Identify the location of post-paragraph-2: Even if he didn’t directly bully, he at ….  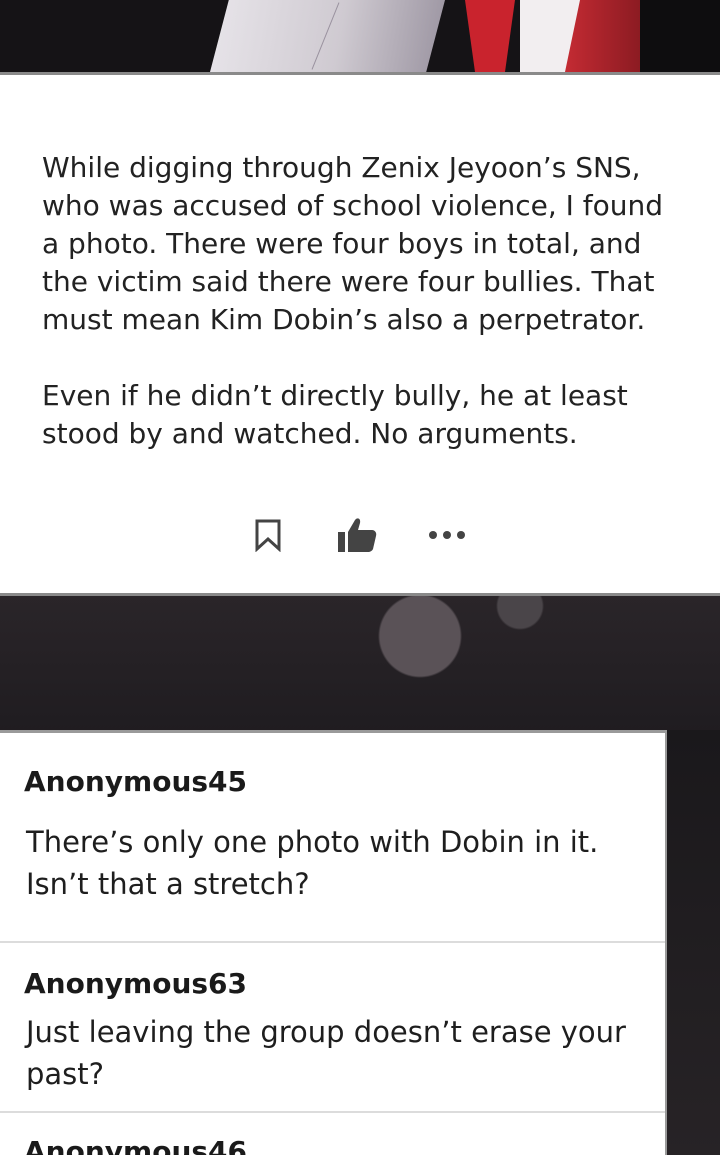
(335, 414).